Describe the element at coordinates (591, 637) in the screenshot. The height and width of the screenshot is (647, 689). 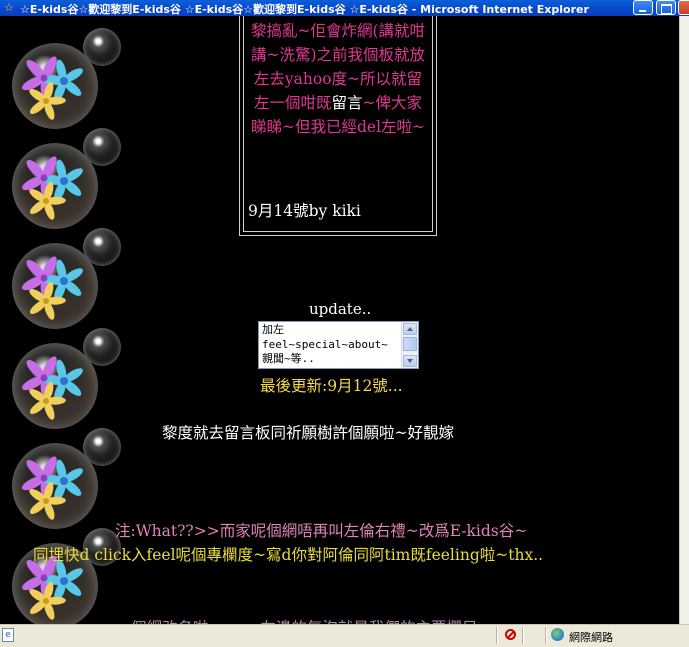
I see `security-zone: 網際網路` at that location.